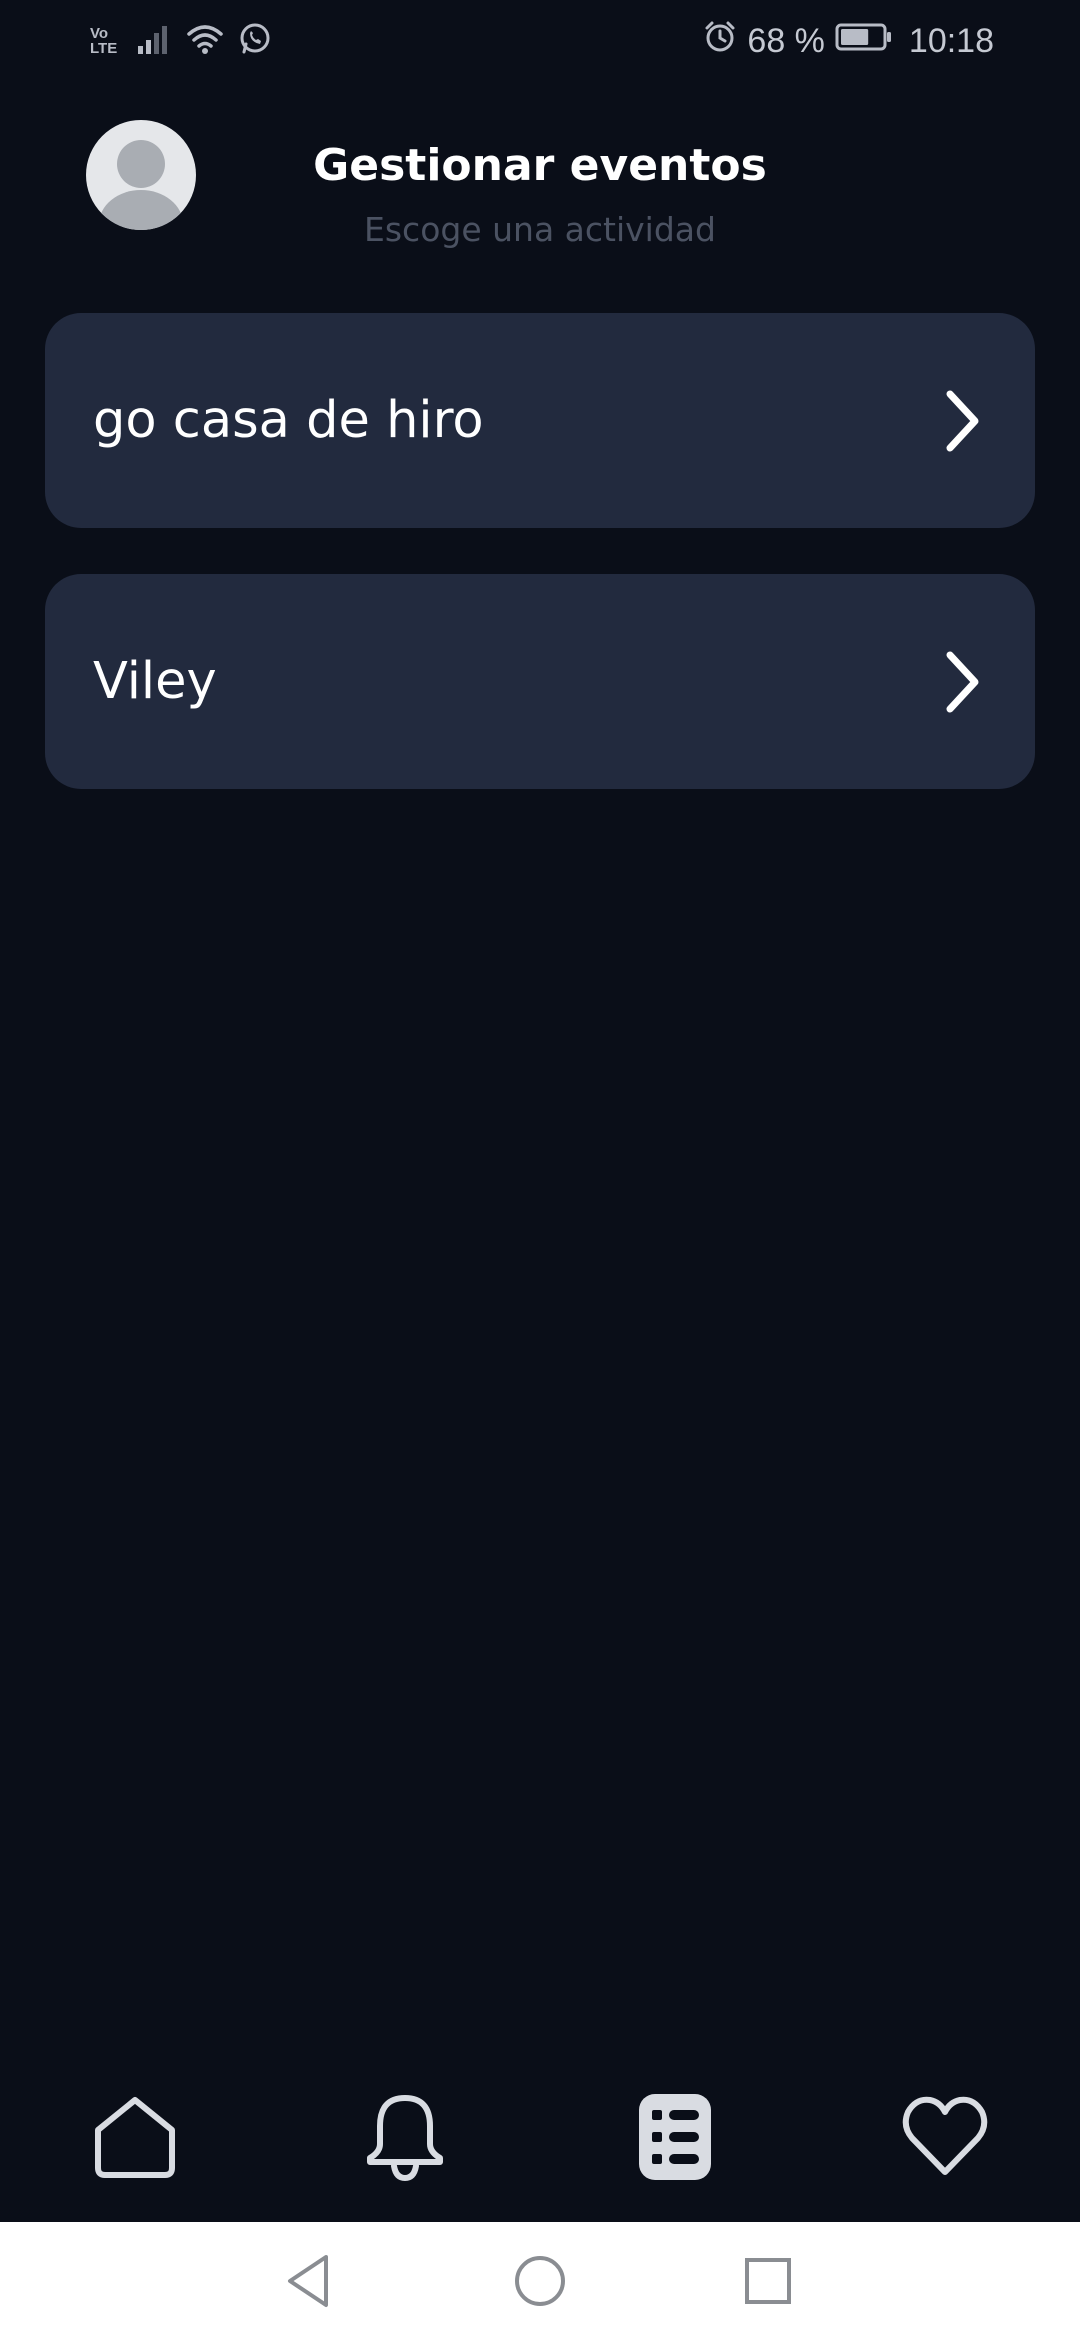 The height and width of the screenshot is (2340, 1080). What do you see at coordinates (720, 41) in the screenshot?
I see `alarm-icon` at bounding box center [720, 41].